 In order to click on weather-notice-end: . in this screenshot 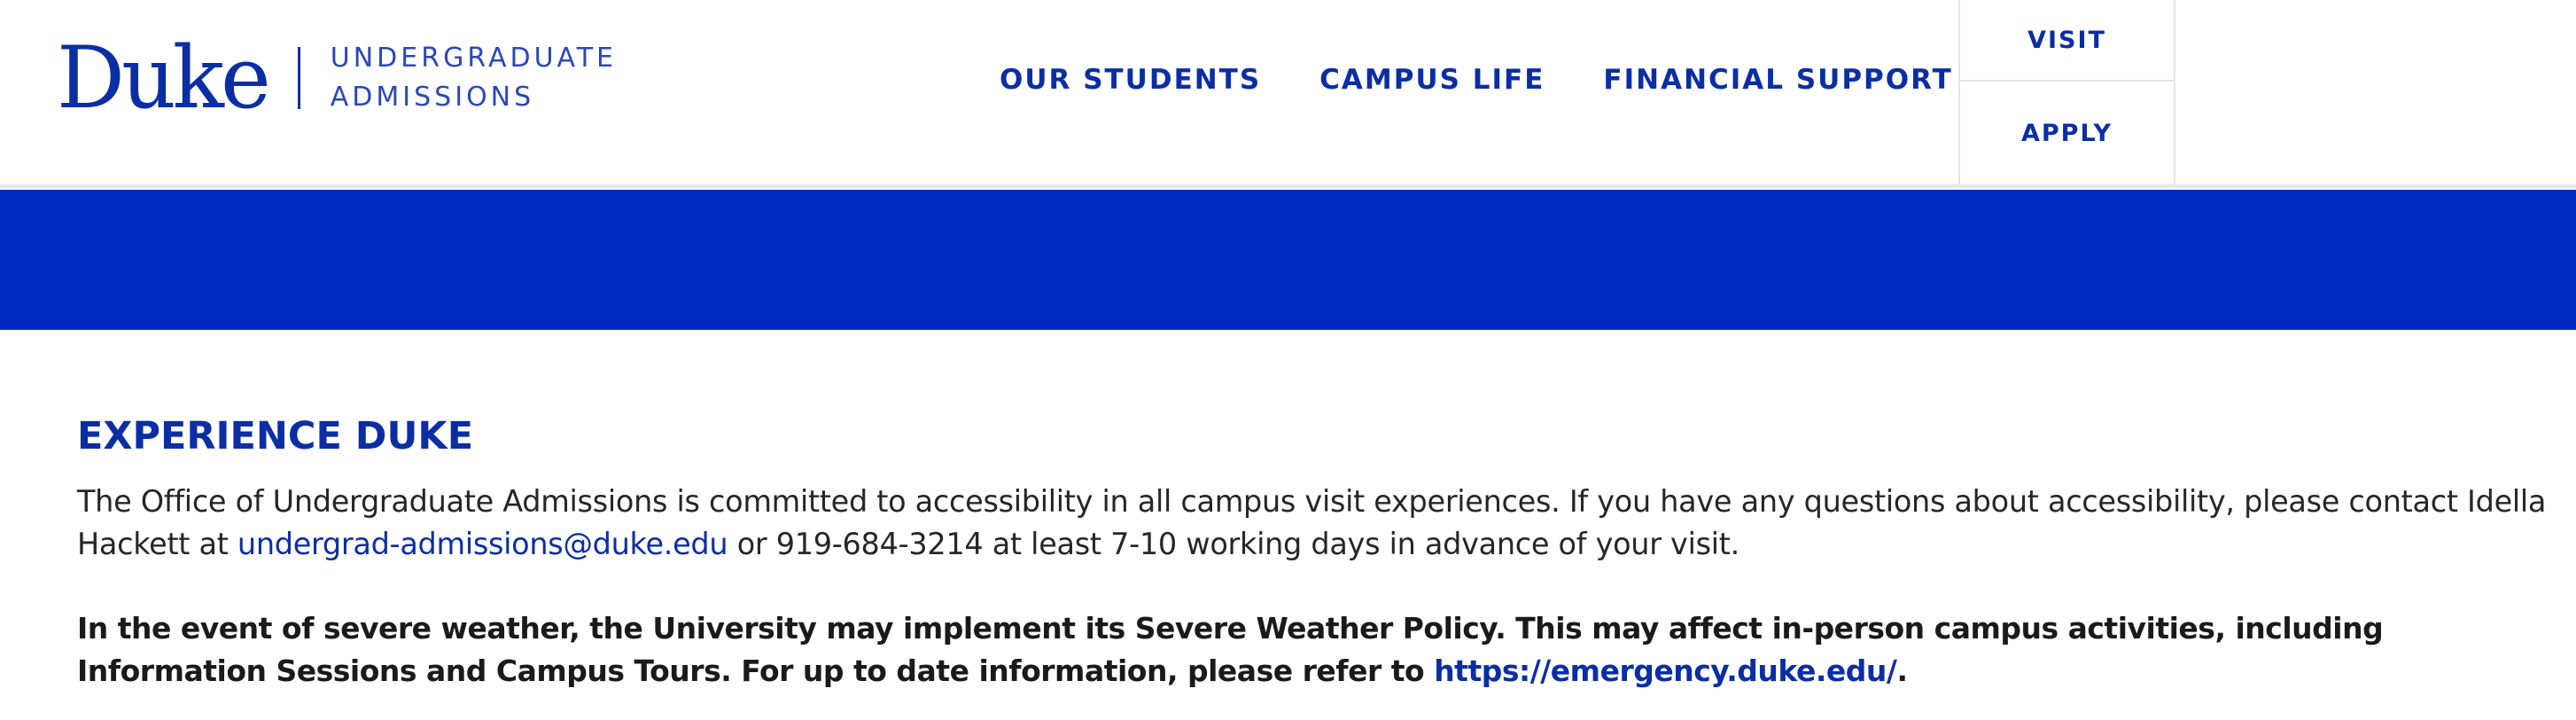, I will do `click(1902, 670)`.